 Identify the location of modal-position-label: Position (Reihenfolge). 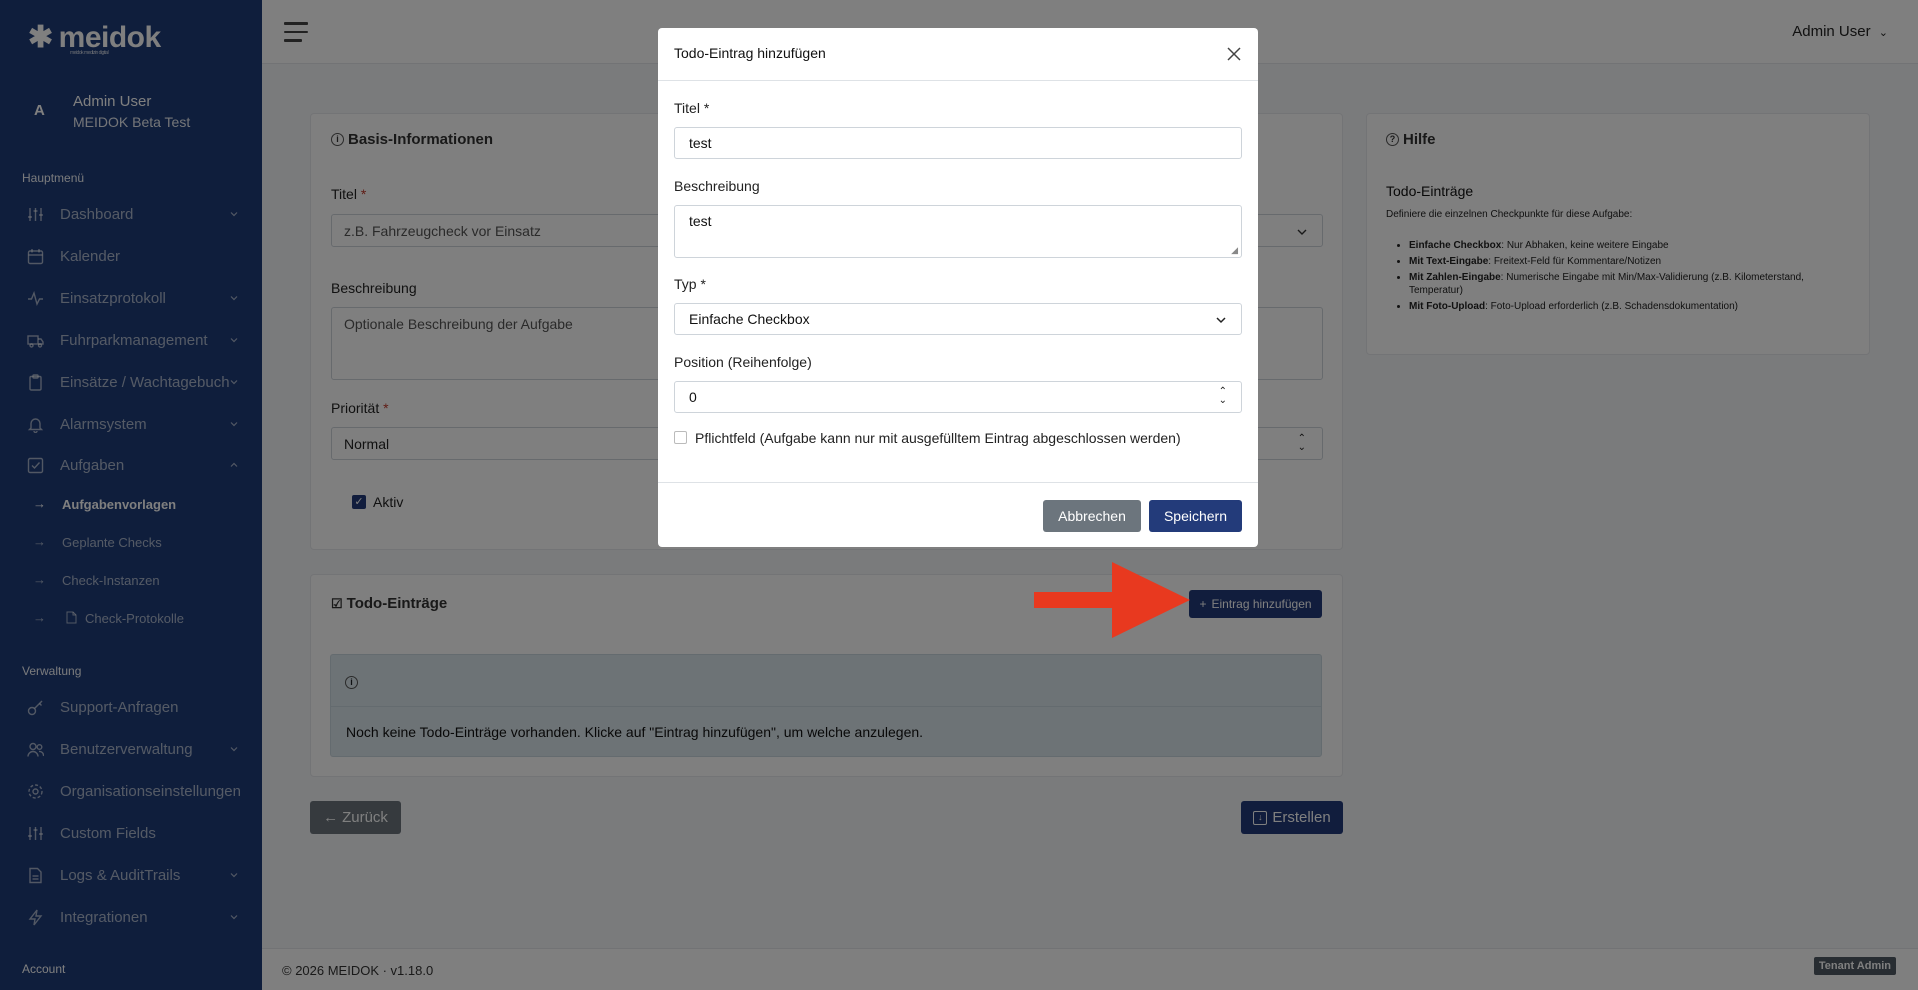
(743, 362).